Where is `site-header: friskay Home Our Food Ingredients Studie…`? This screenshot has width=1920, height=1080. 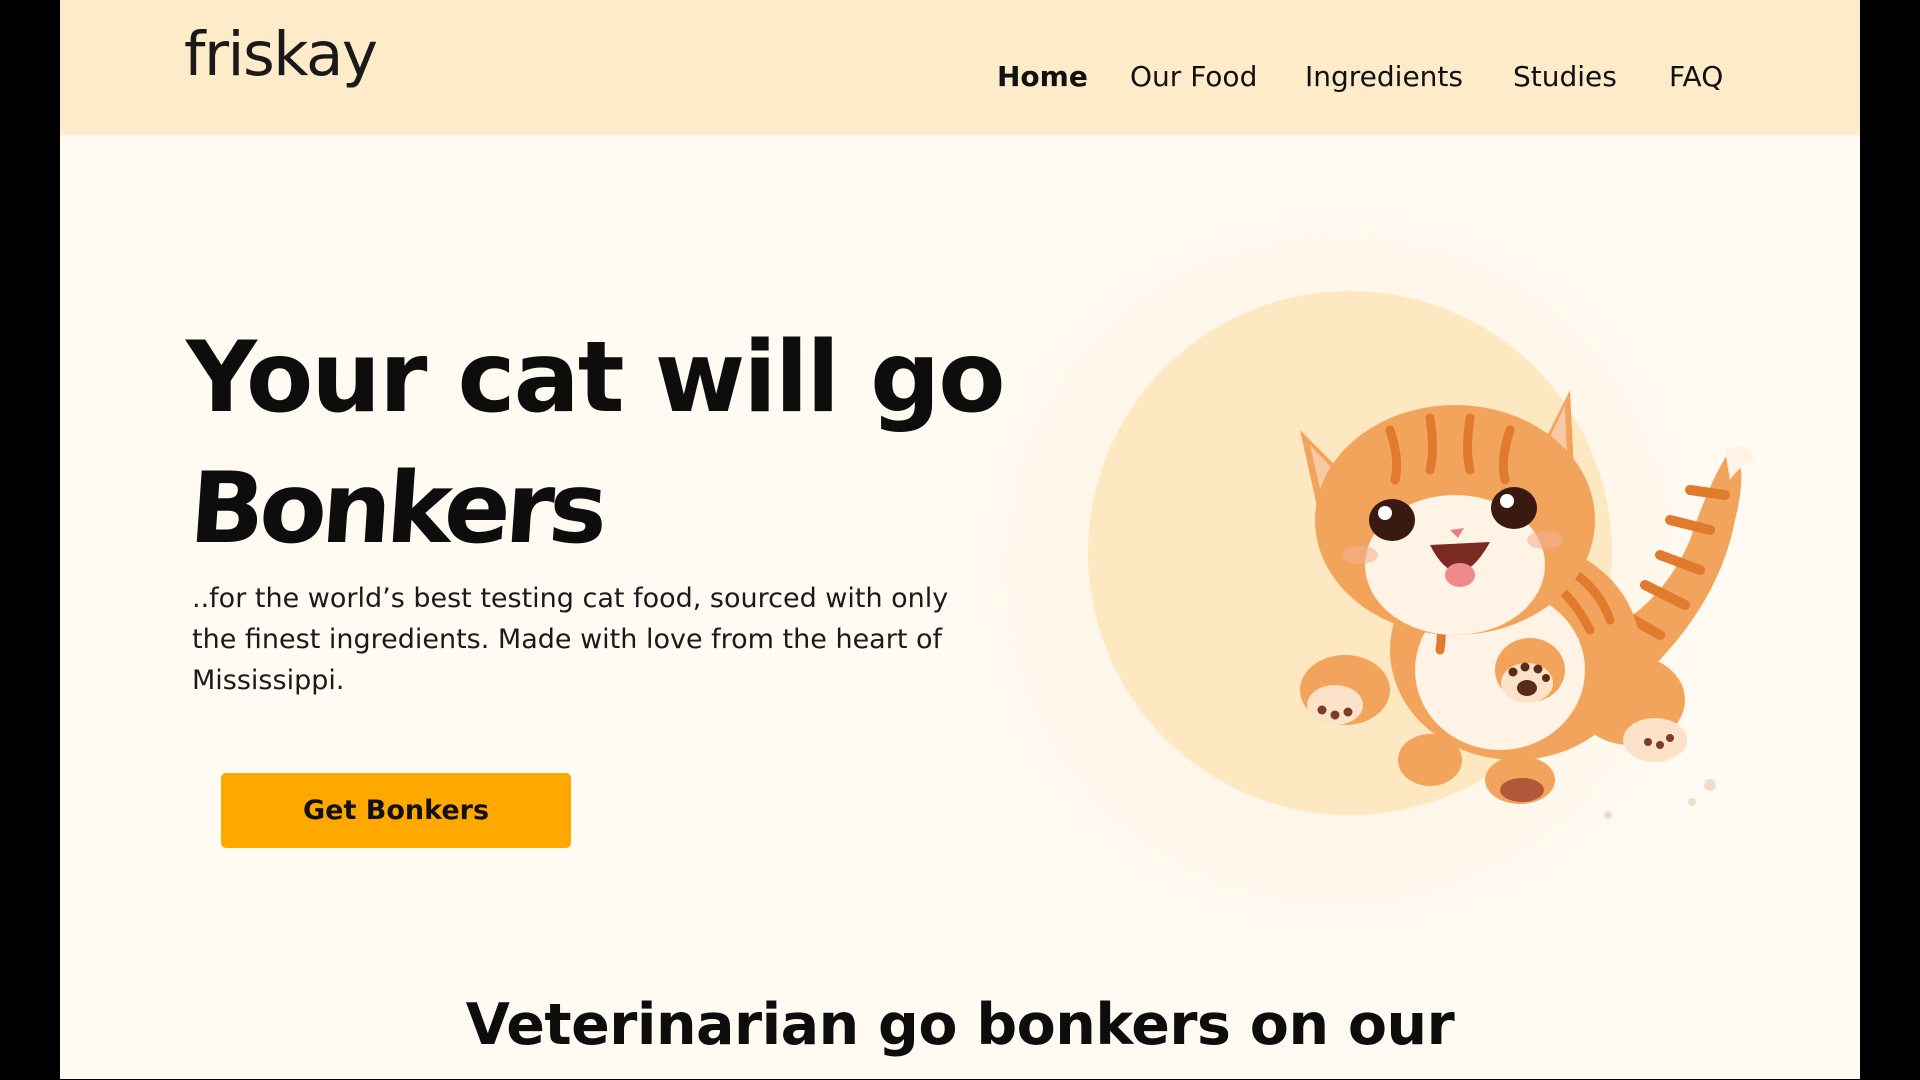
site-header: friskay Home Our Food Ingredients Studie… is located at coordinates (960, 67).